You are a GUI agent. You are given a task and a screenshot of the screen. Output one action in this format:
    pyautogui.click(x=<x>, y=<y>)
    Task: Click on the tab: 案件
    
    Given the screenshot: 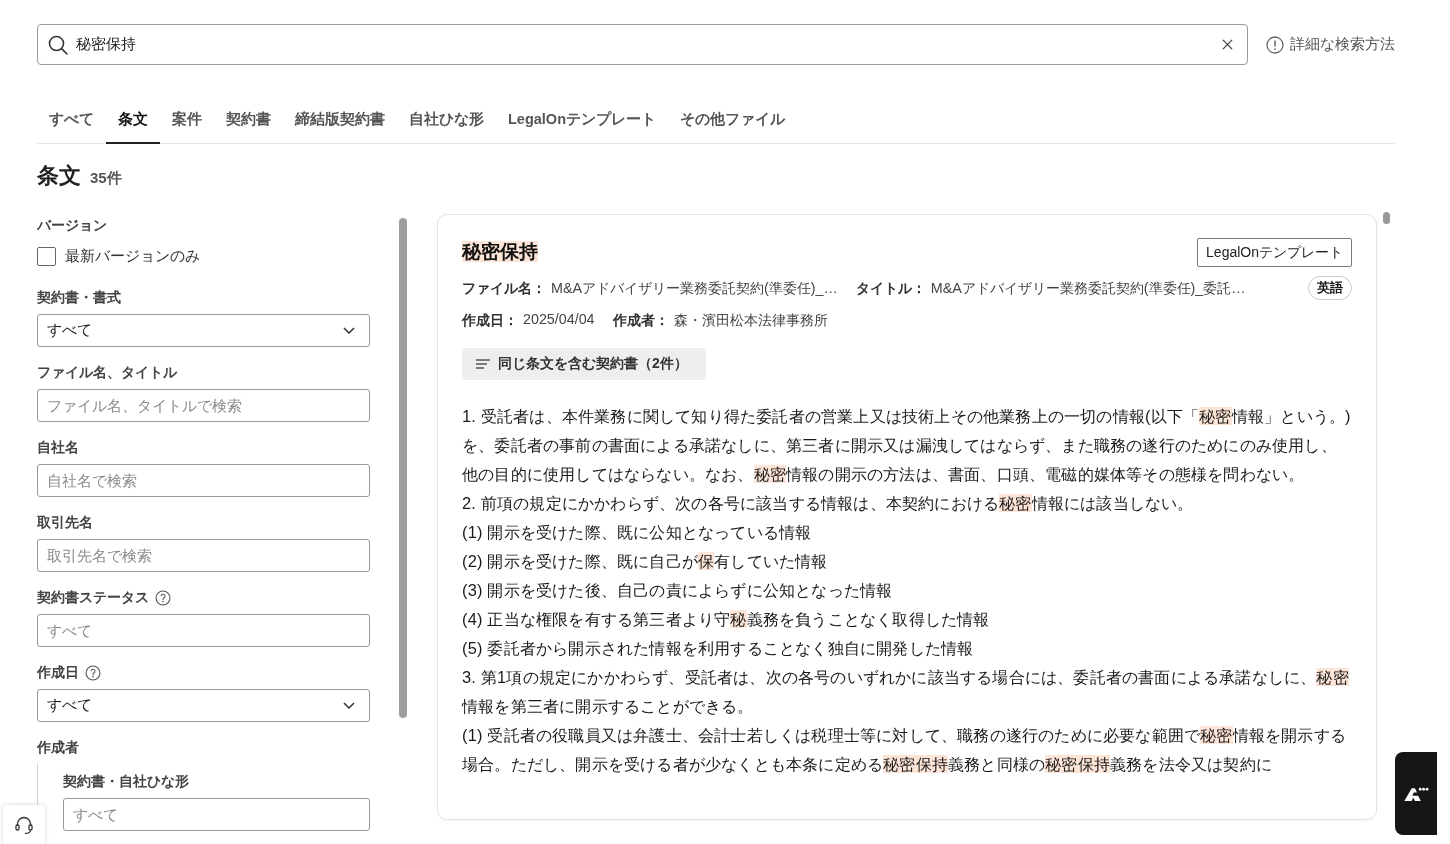 What is the action you would take?
    pyautogui.click(x=187, y=119)
    